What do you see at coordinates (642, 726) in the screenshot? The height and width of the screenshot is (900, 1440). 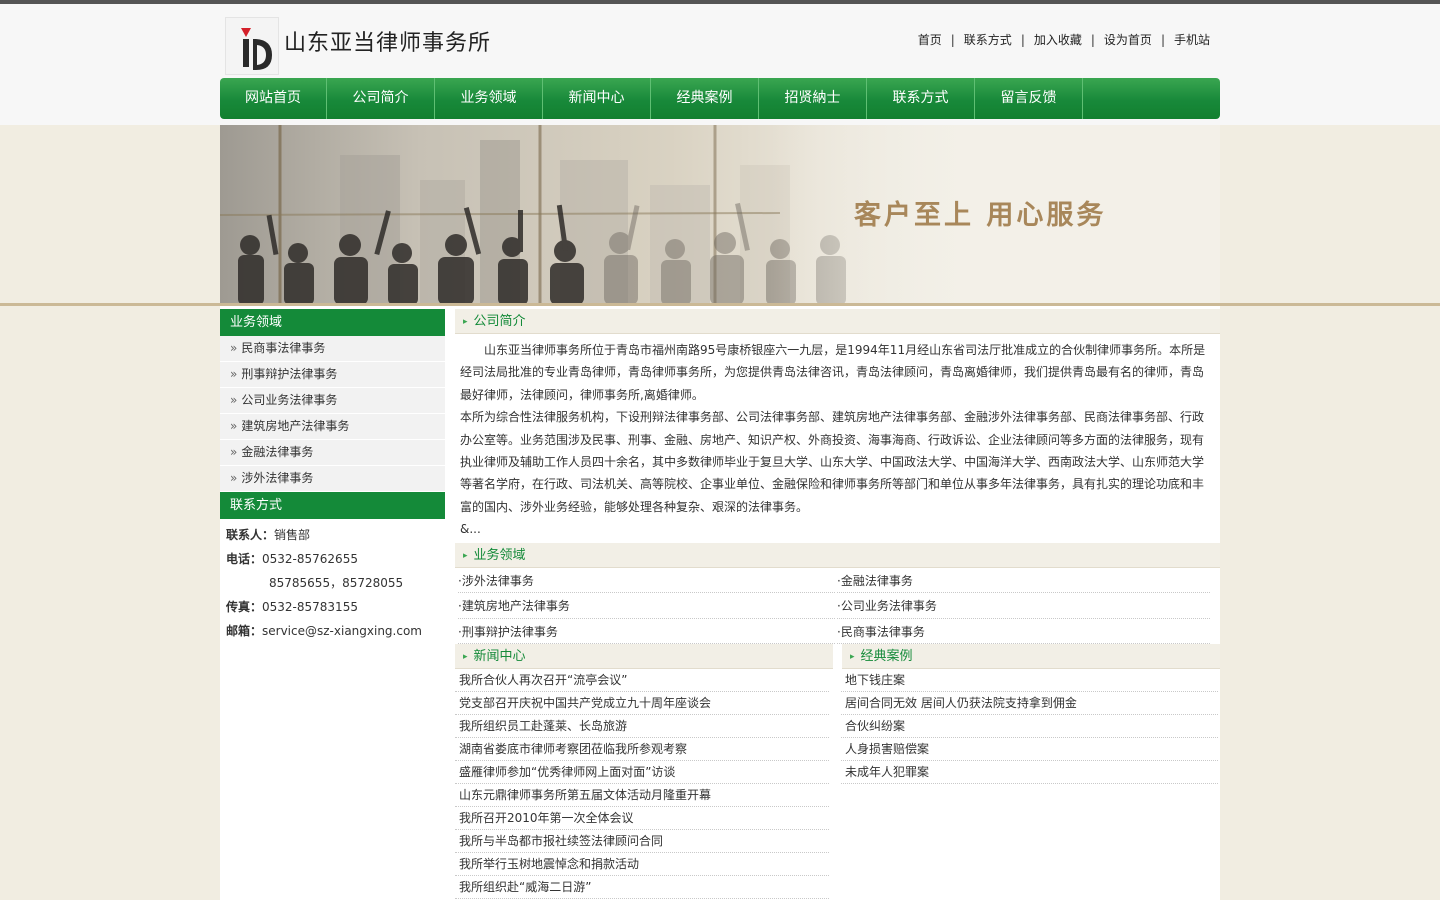 I see `news-item: 我所组织员工赴蓬莱、长岛旅游` at bounding box center [642, 726].